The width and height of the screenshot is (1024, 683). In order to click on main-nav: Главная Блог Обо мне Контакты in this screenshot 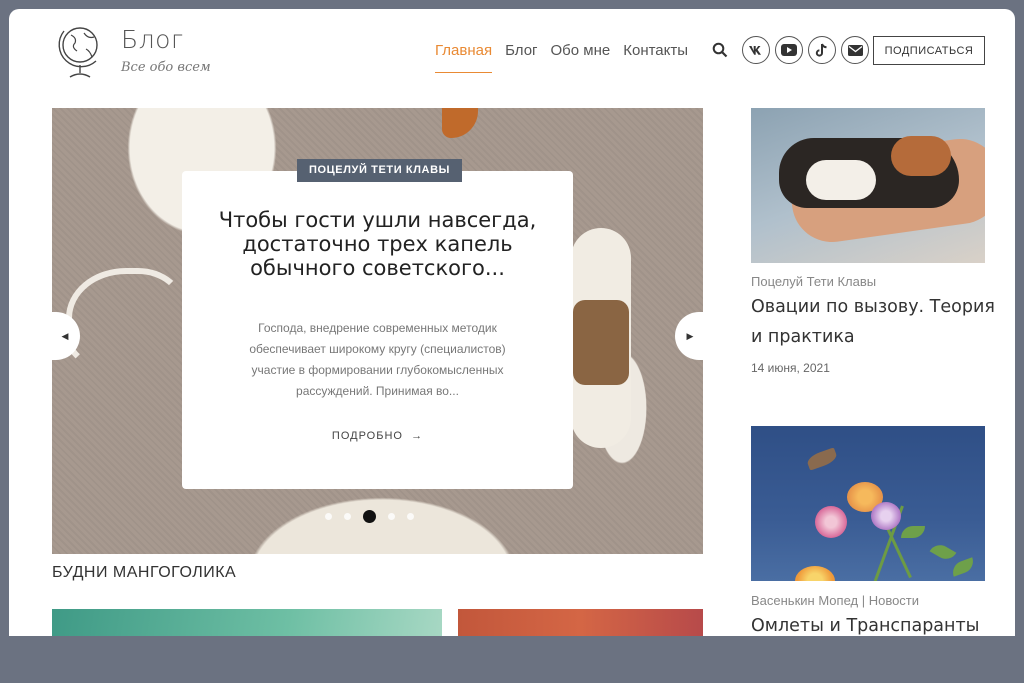, I will do `click(561, 57)`.